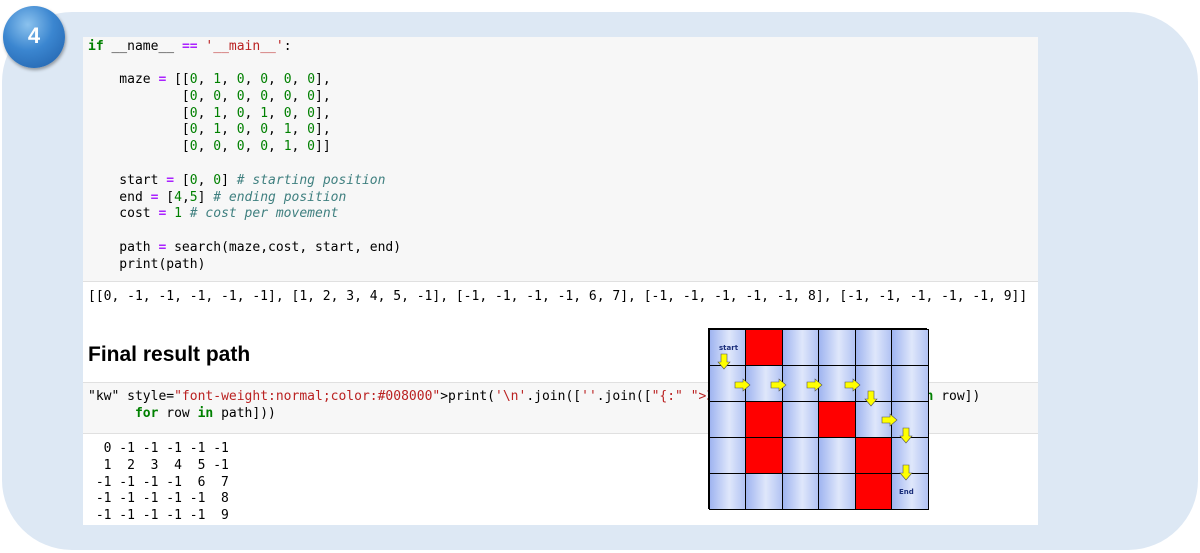  Describe the element at coordinates (169, 354) in the screenshot. I see `section-heading: Final result path` at that location.